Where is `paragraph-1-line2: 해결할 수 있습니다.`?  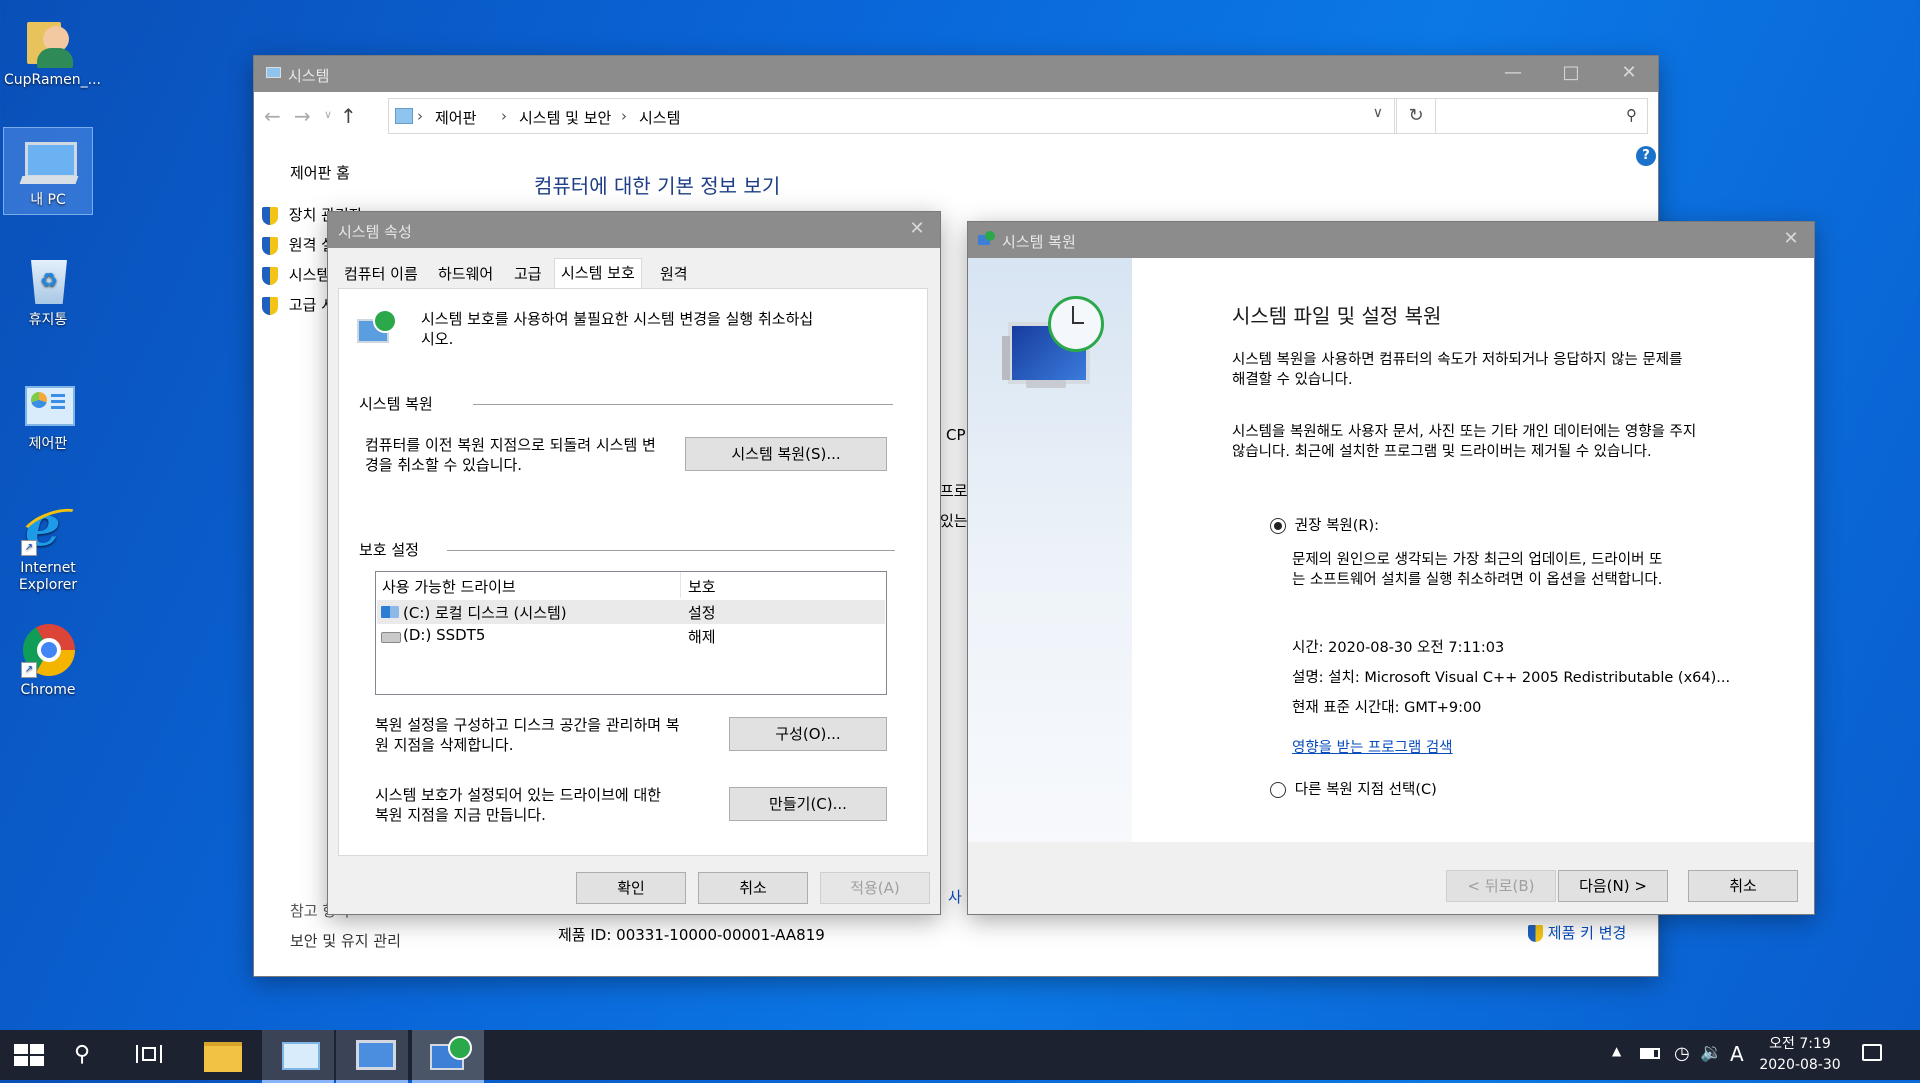
paragraph-1-line2: 해결할 수 있습니다. is located at coordinates (1292, 380).